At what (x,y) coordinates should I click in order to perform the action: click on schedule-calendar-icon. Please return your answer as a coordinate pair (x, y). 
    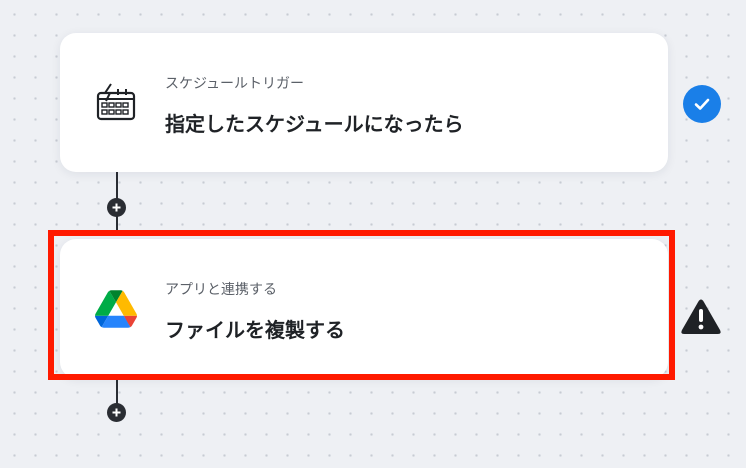
    Looking at the image, I should click on (116, 103).